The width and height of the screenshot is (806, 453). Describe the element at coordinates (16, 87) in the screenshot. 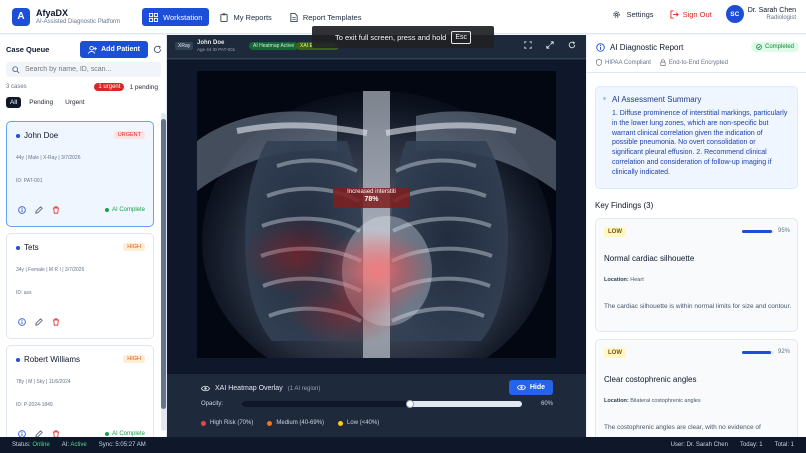

I see `case-count: 3 cases` at that location.